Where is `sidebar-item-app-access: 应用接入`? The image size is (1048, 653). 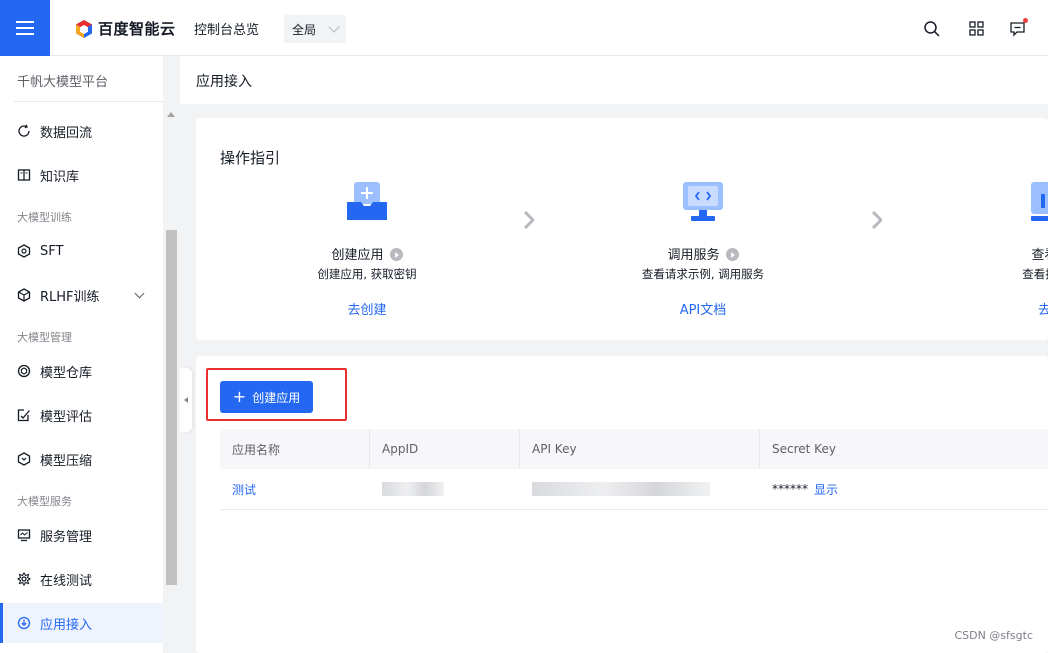
sidebar-item-app-access: 应用接入 is located at coordinates (81, 623).